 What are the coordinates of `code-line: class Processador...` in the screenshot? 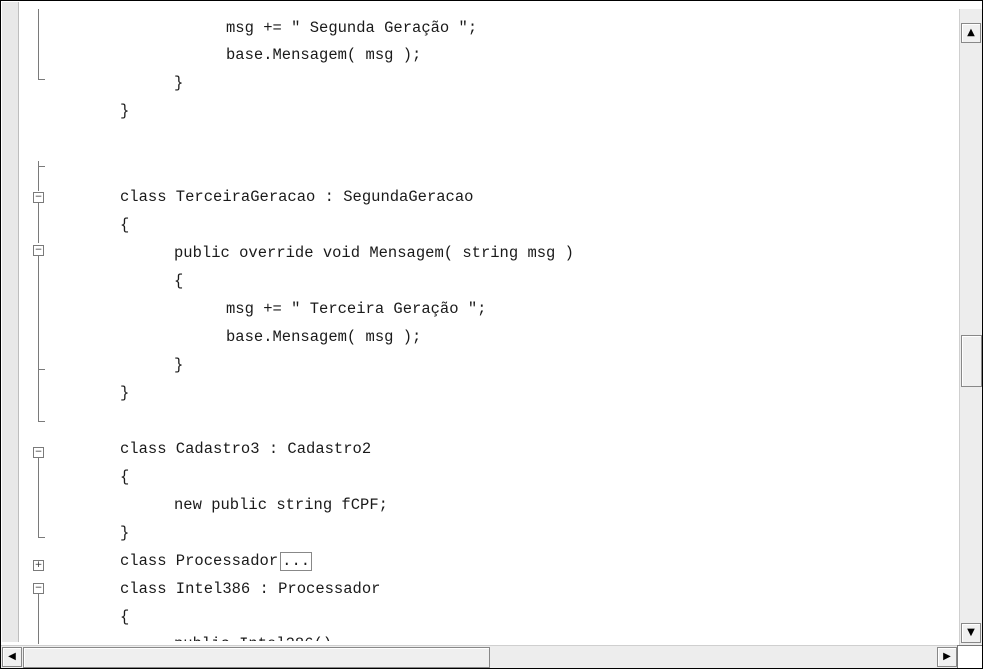 It's located at (216, 561).